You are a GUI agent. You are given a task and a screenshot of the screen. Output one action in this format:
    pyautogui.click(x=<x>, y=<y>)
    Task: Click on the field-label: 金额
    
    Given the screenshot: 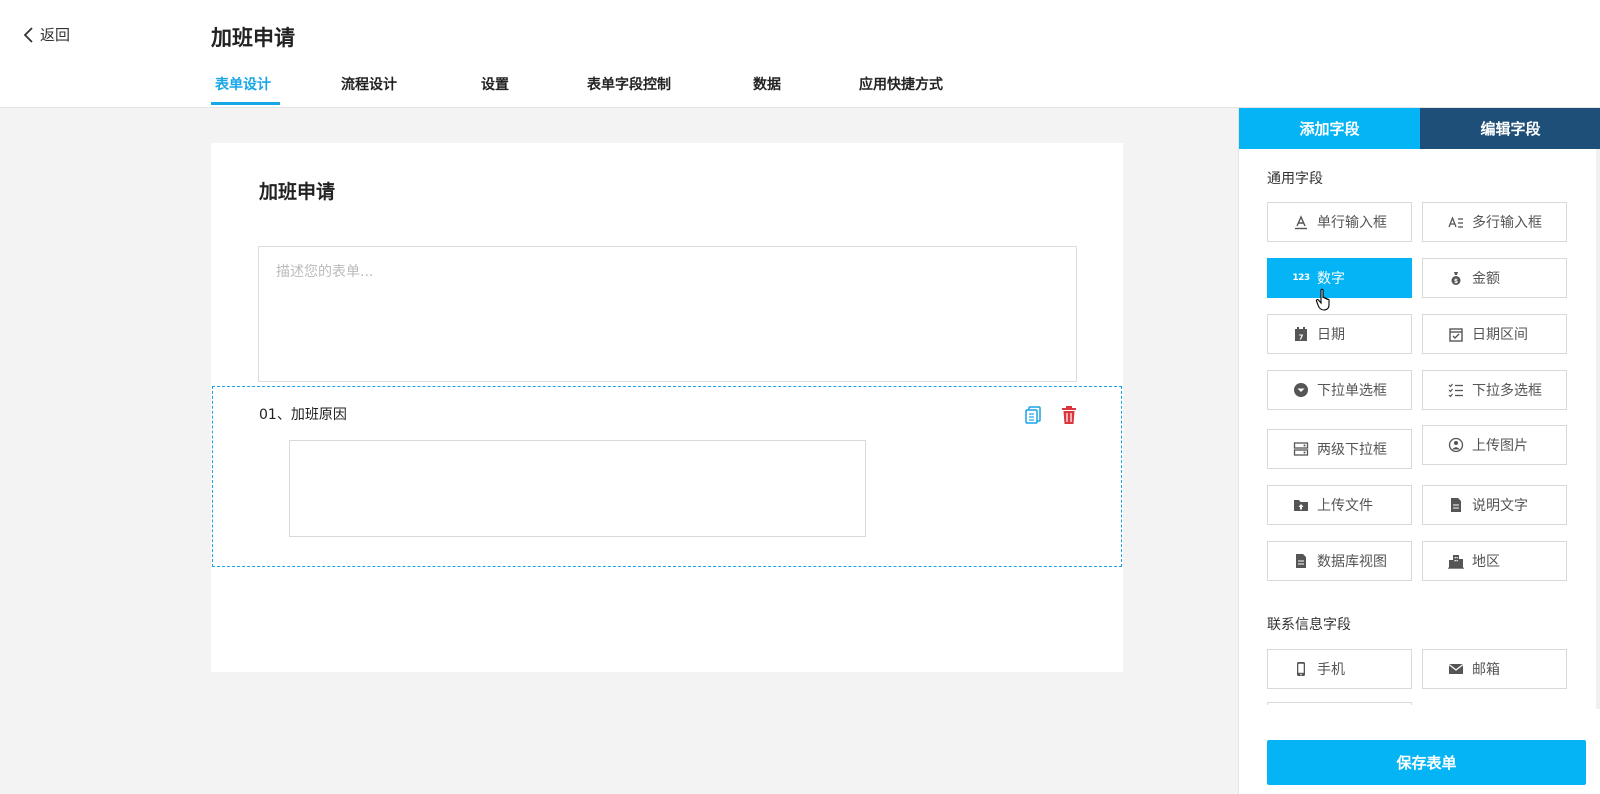 What is the action you would take?
    pyautogui.click(x=1486, y=279)
    